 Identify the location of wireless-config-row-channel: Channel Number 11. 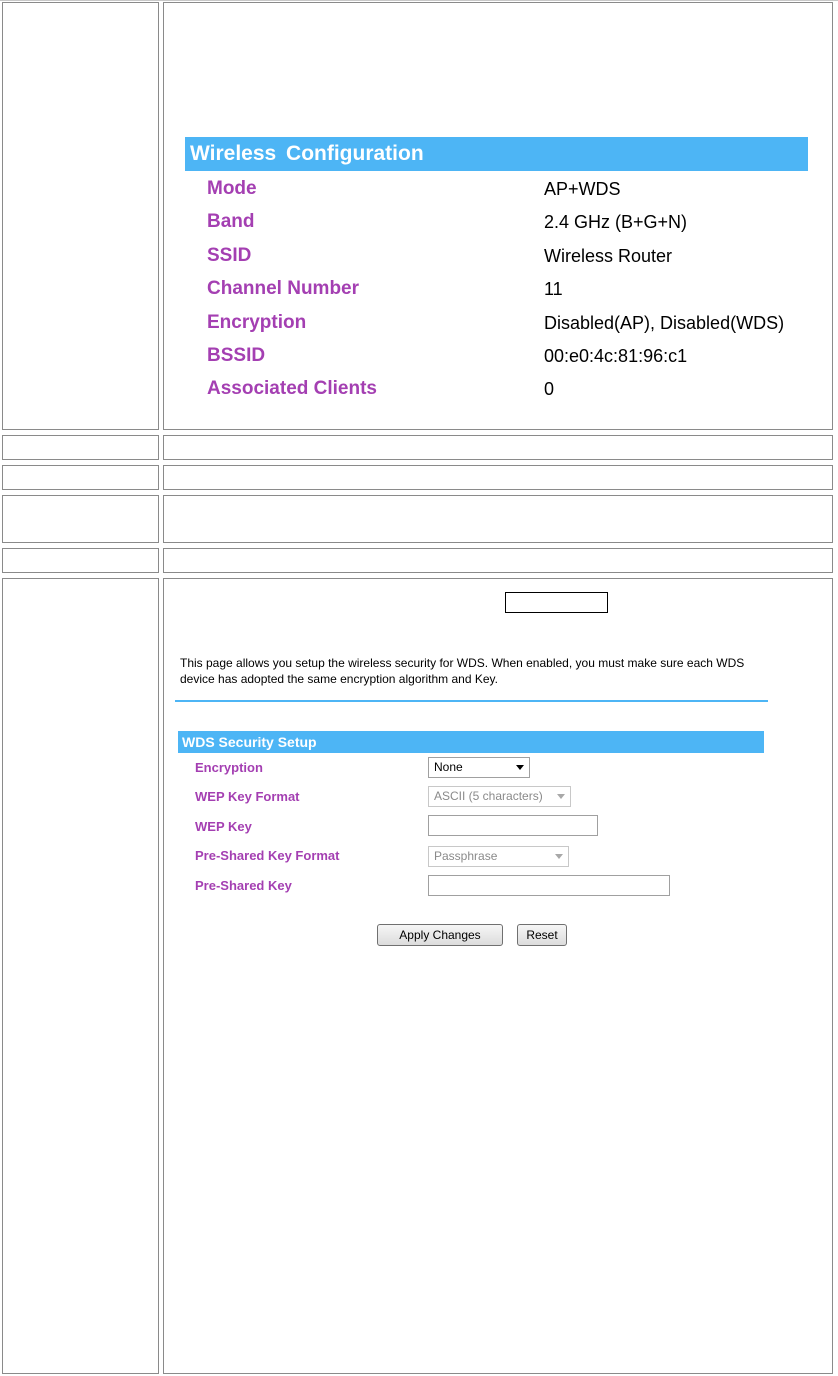
(517, 289).